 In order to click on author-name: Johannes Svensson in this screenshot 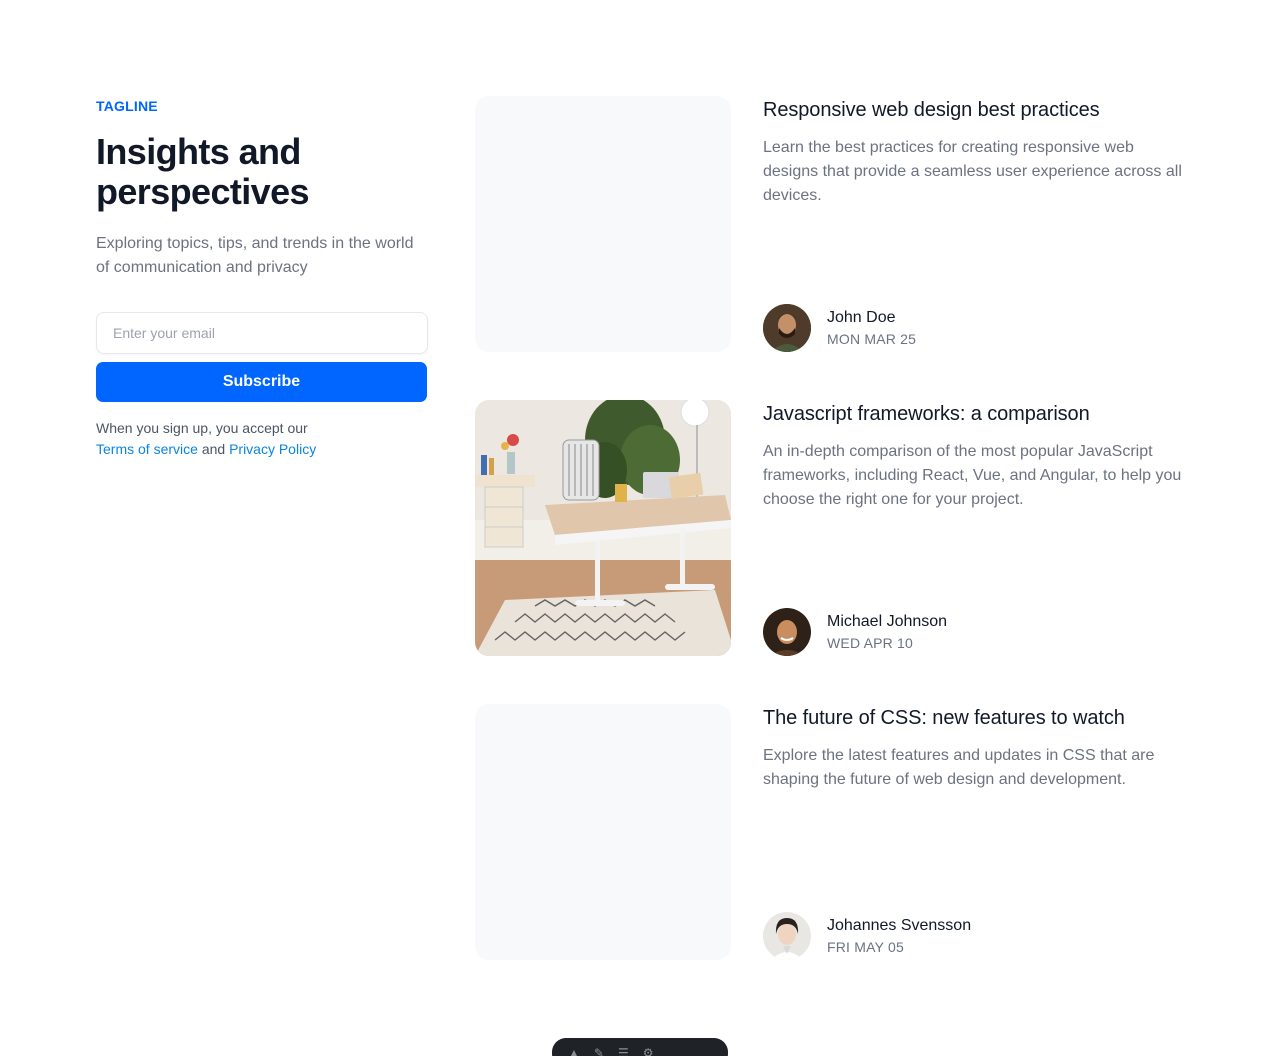, I will do `click(899, 925)`.